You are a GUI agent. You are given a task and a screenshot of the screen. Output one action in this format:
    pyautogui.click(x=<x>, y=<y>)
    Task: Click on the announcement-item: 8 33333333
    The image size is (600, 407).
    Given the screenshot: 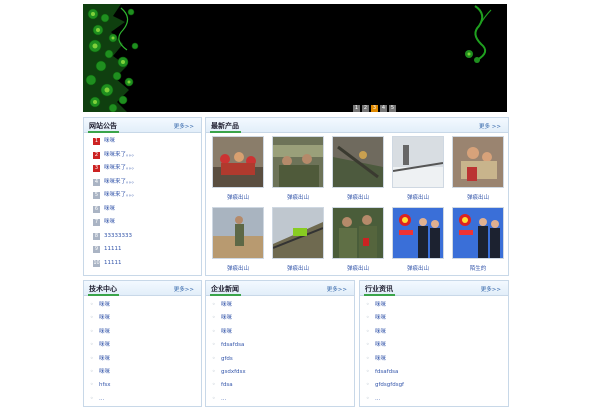 What is the action you would take?
    pyautogui.click(x=142, y=237)
    